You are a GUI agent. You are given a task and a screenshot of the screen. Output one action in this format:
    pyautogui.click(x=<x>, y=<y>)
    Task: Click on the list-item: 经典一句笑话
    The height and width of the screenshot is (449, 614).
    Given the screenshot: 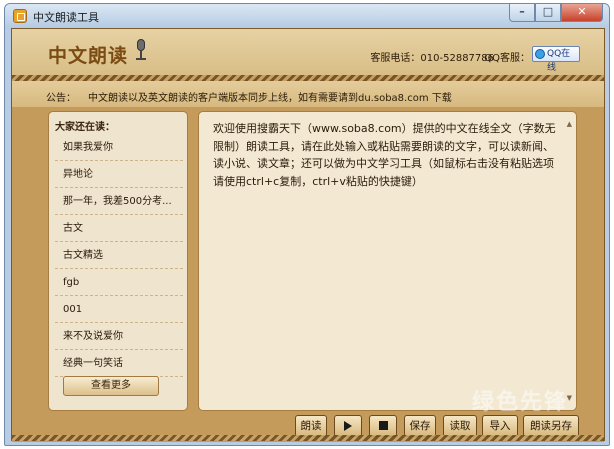 What is the action you would take?
    pyautogui.click(x=119, y=363)
    